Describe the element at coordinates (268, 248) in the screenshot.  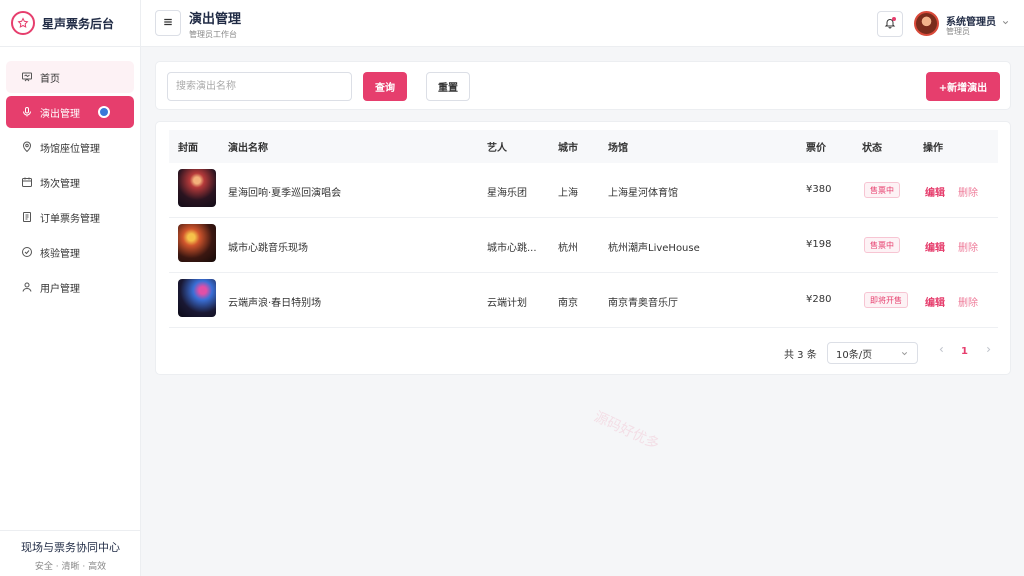
I see `show-name: 城市心跳音乐现场` at that location.